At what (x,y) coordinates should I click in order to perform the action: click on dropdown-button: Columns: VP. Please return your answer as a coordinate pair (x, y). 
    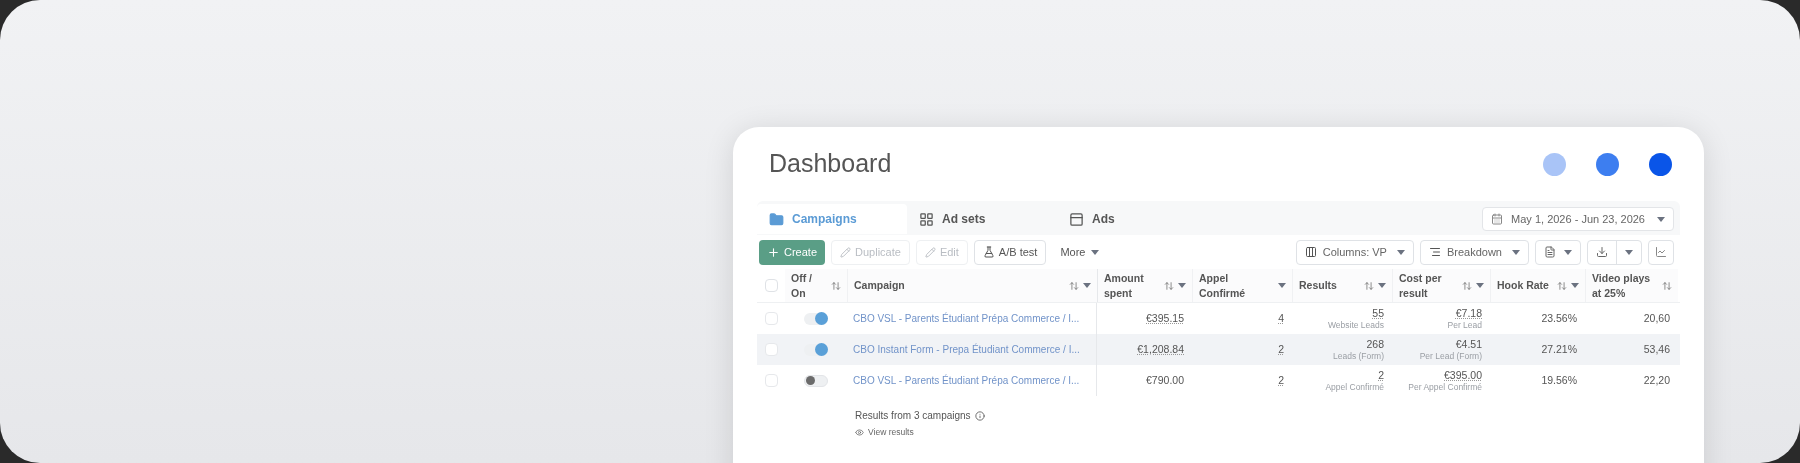
    Looking at the image, I should click on (1354, 252).